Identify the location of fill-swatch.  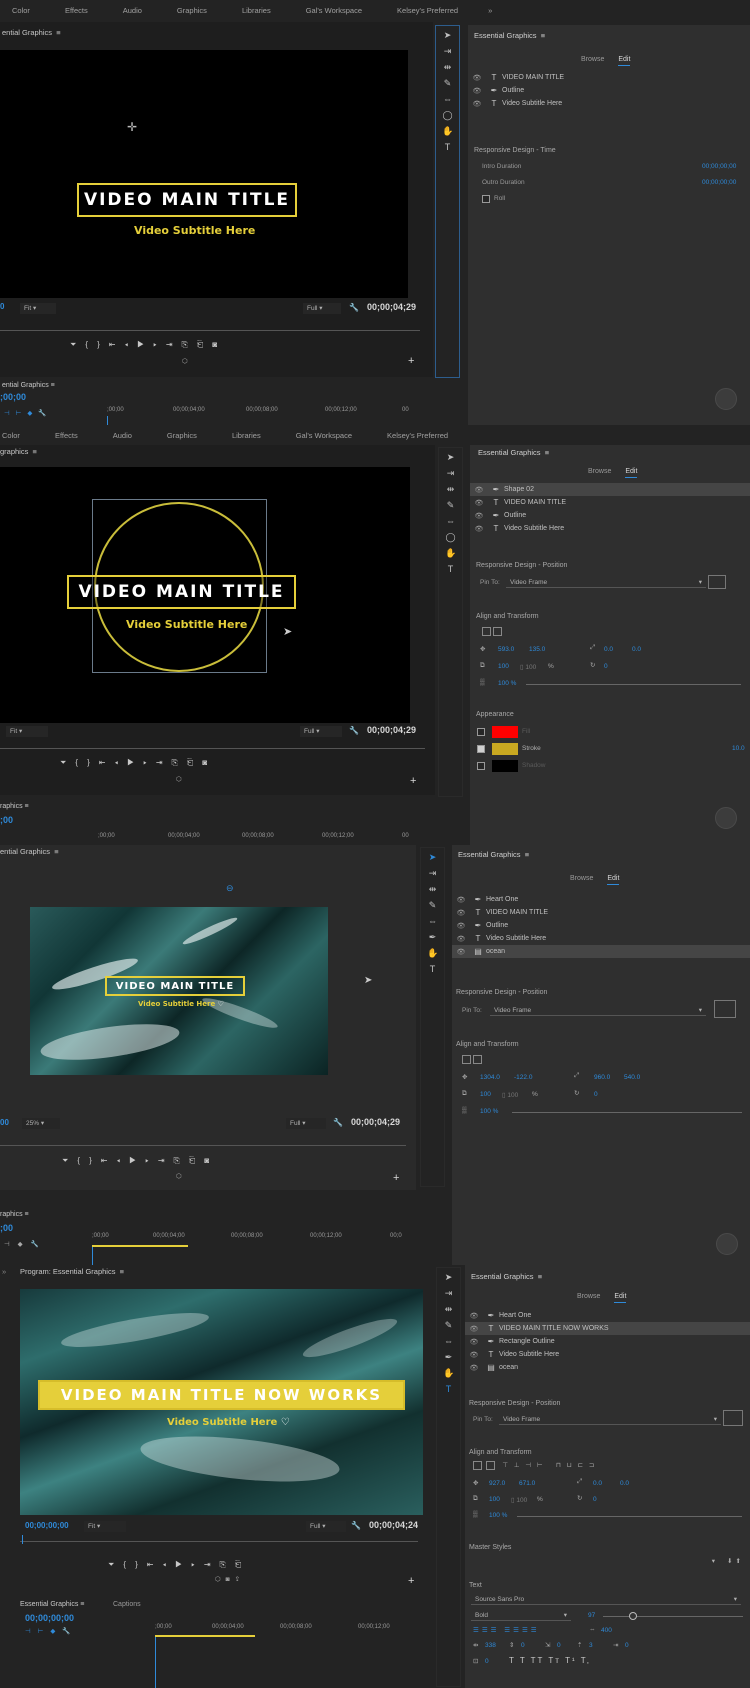
(505, 732).